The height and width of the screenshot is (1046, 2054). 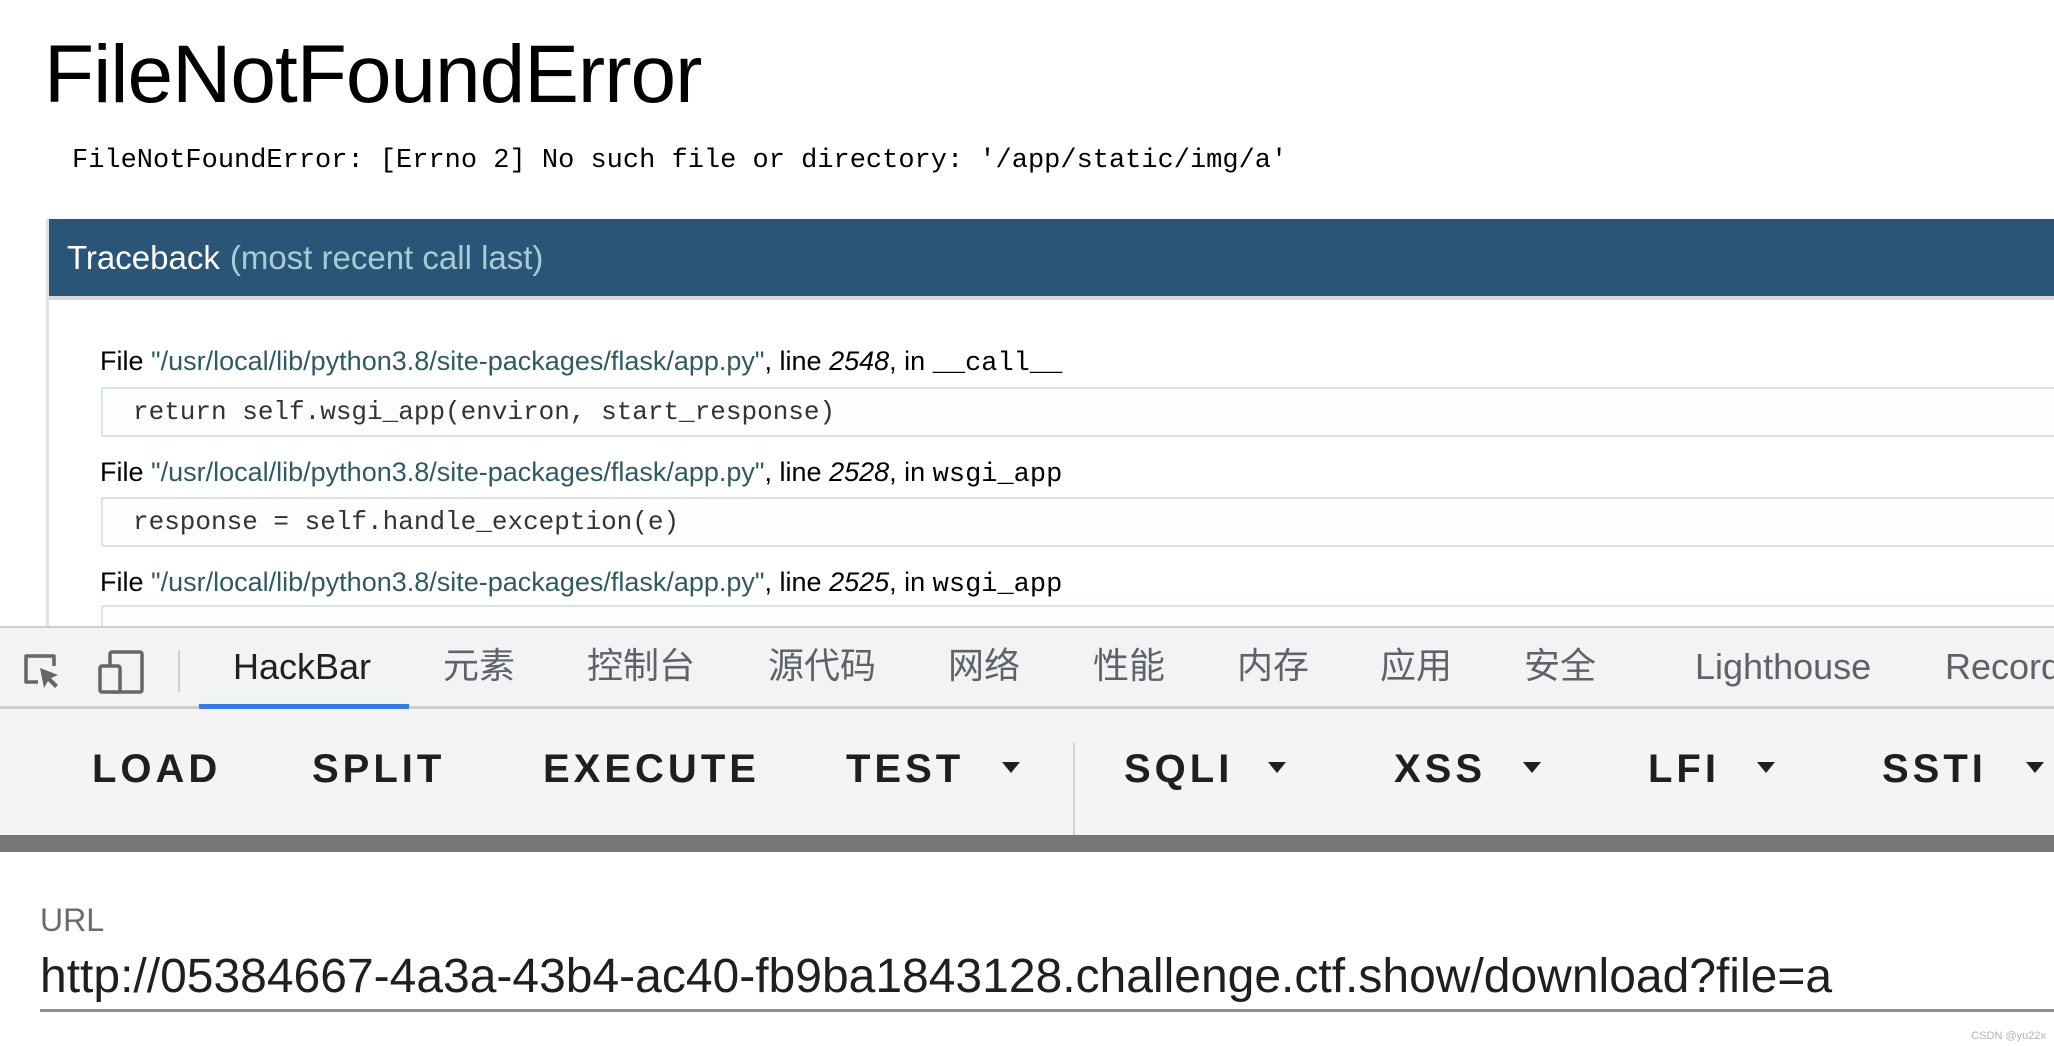 I want to click on traceback-header: Traceback (most recent call last), so click(x=1051, y=259).